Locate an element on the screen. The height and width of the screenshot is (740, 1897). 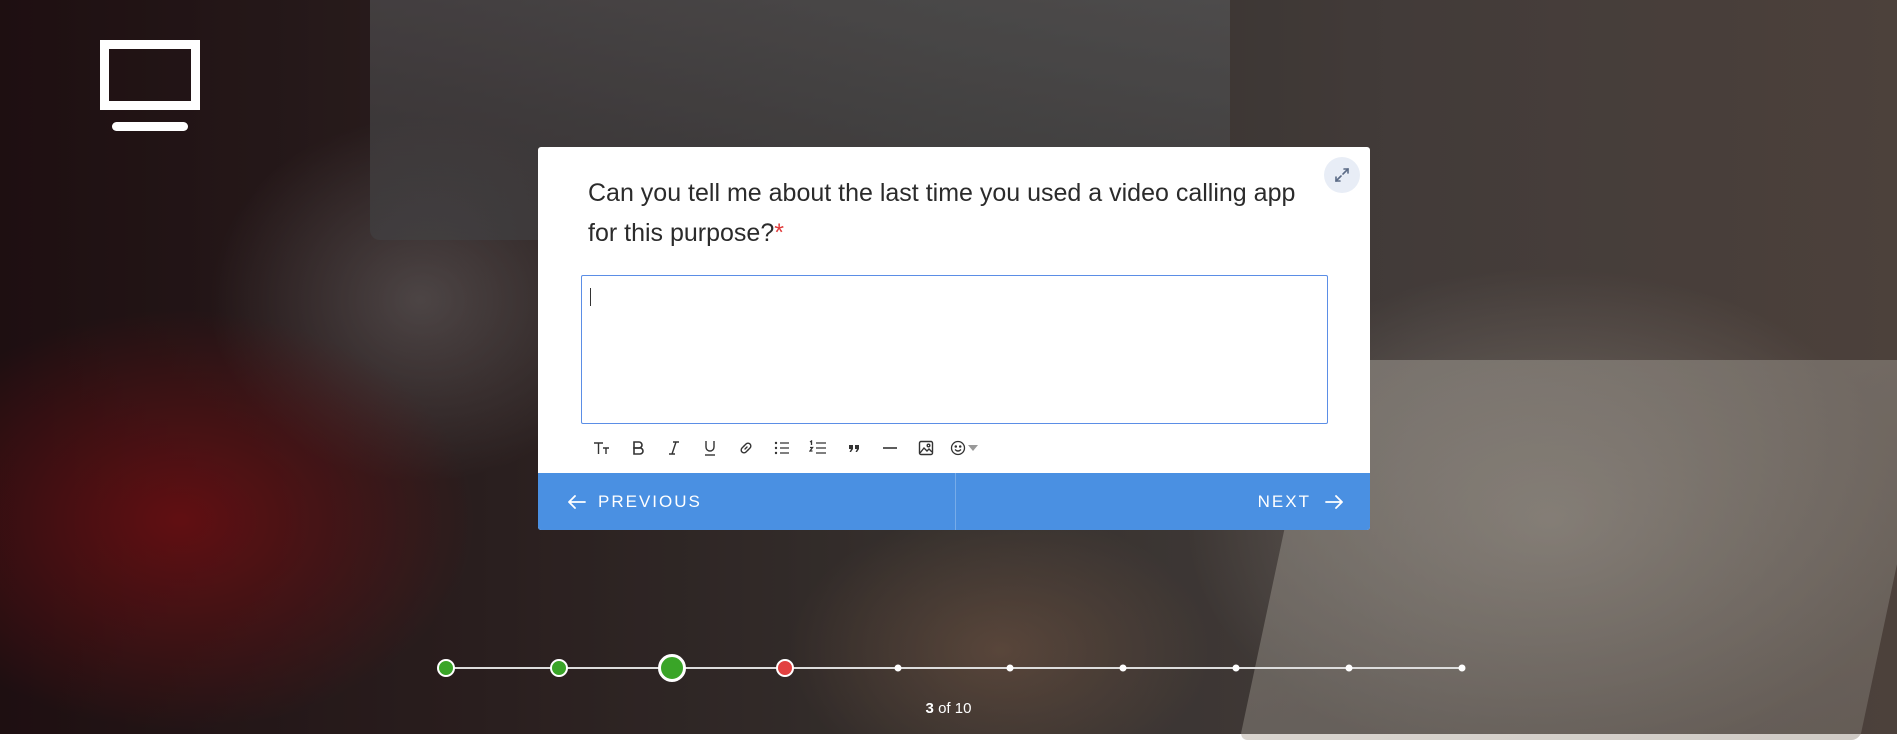
chevron-down-icon is located at coordinates (973, 448).